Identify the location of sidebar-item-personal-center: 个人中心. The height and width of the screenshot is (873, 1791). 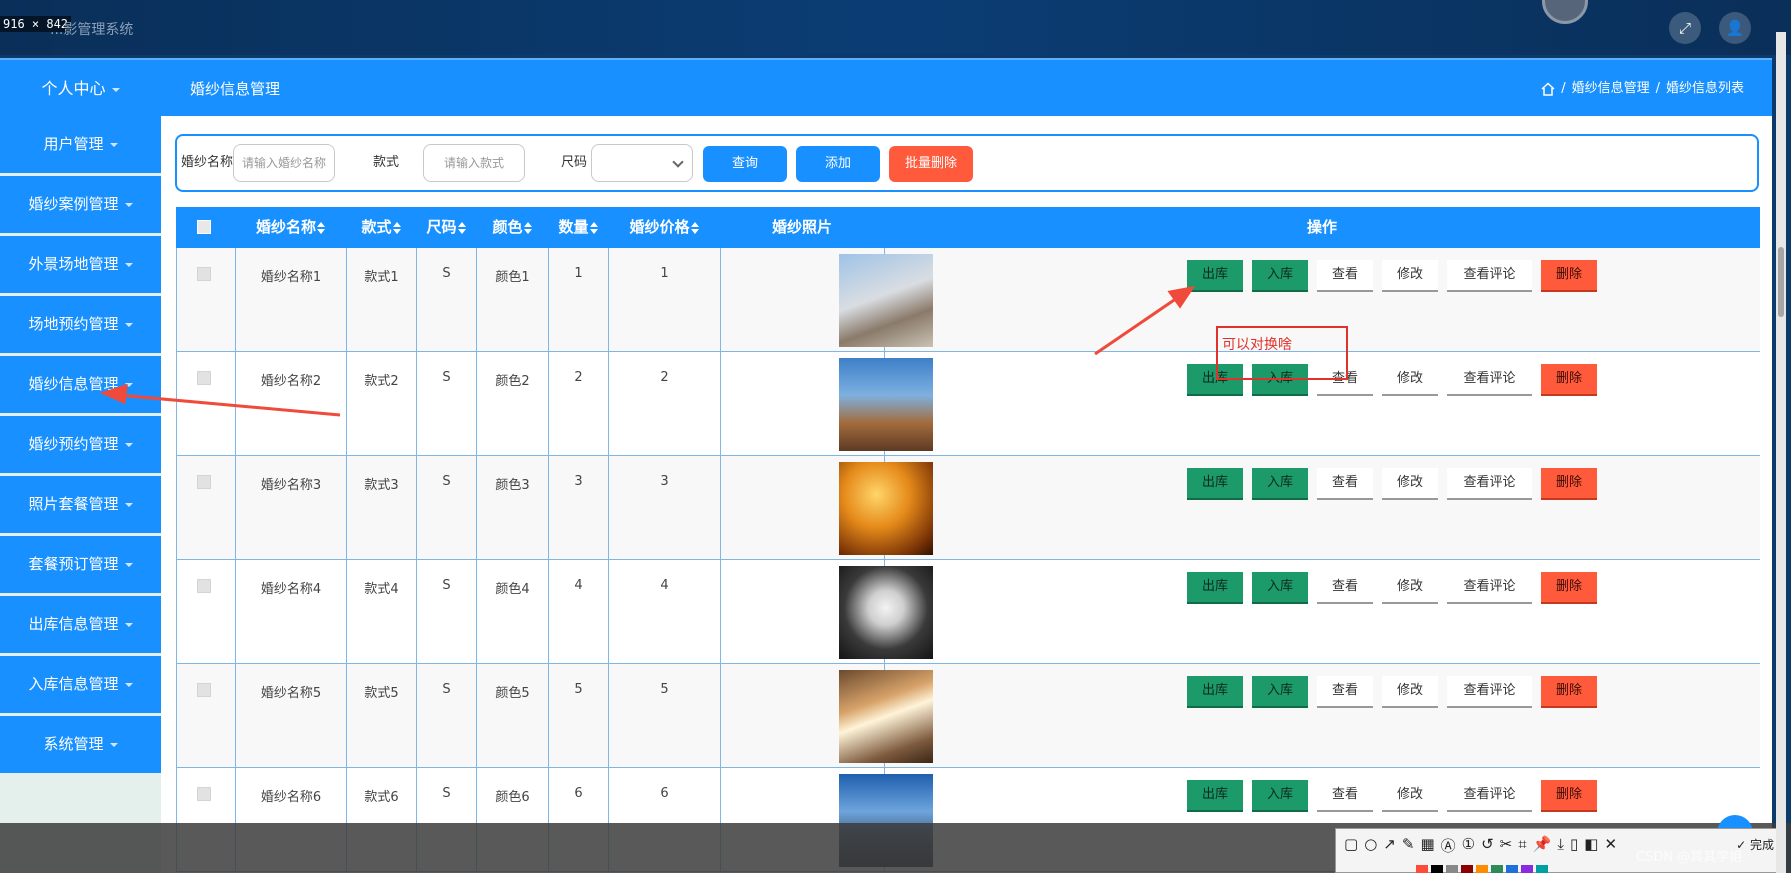
(80, 89).